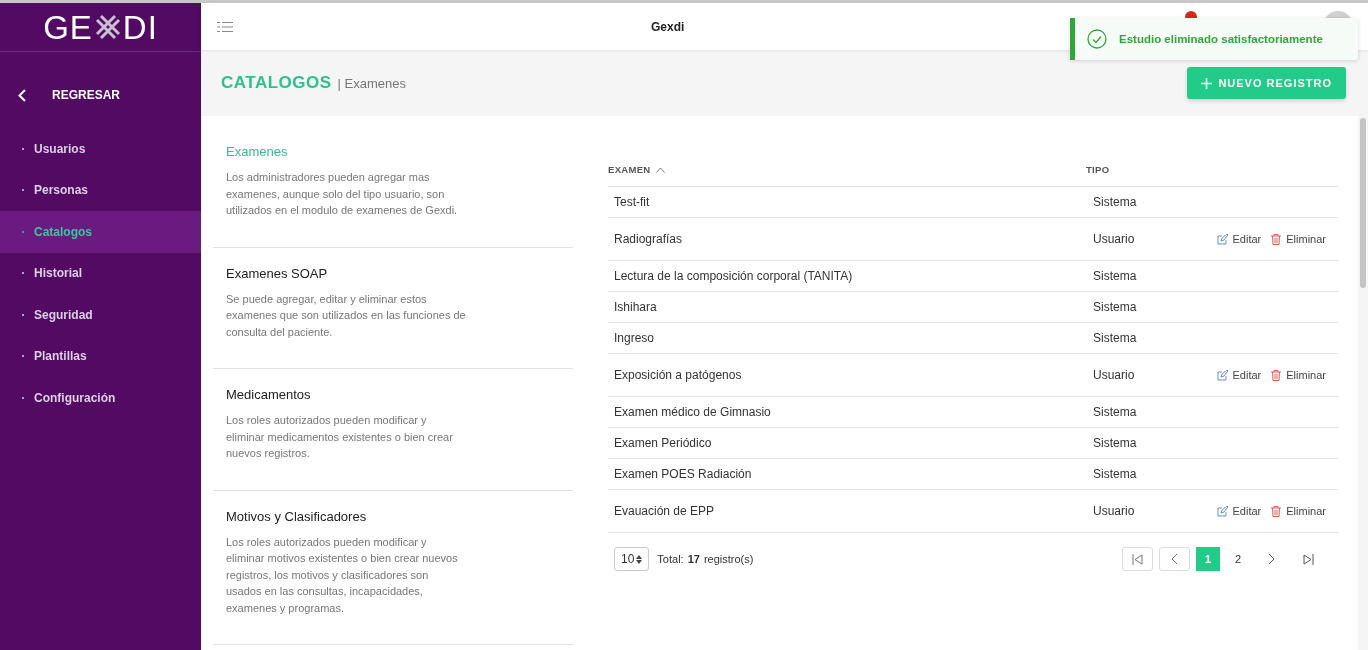 This screenshot has height=650, width=1368. I want to click on catalog-description: Se puede agregar, editar y eliminar estos examenes que son utilizados en las funciones de consulta del paciente., so click(346, 315).